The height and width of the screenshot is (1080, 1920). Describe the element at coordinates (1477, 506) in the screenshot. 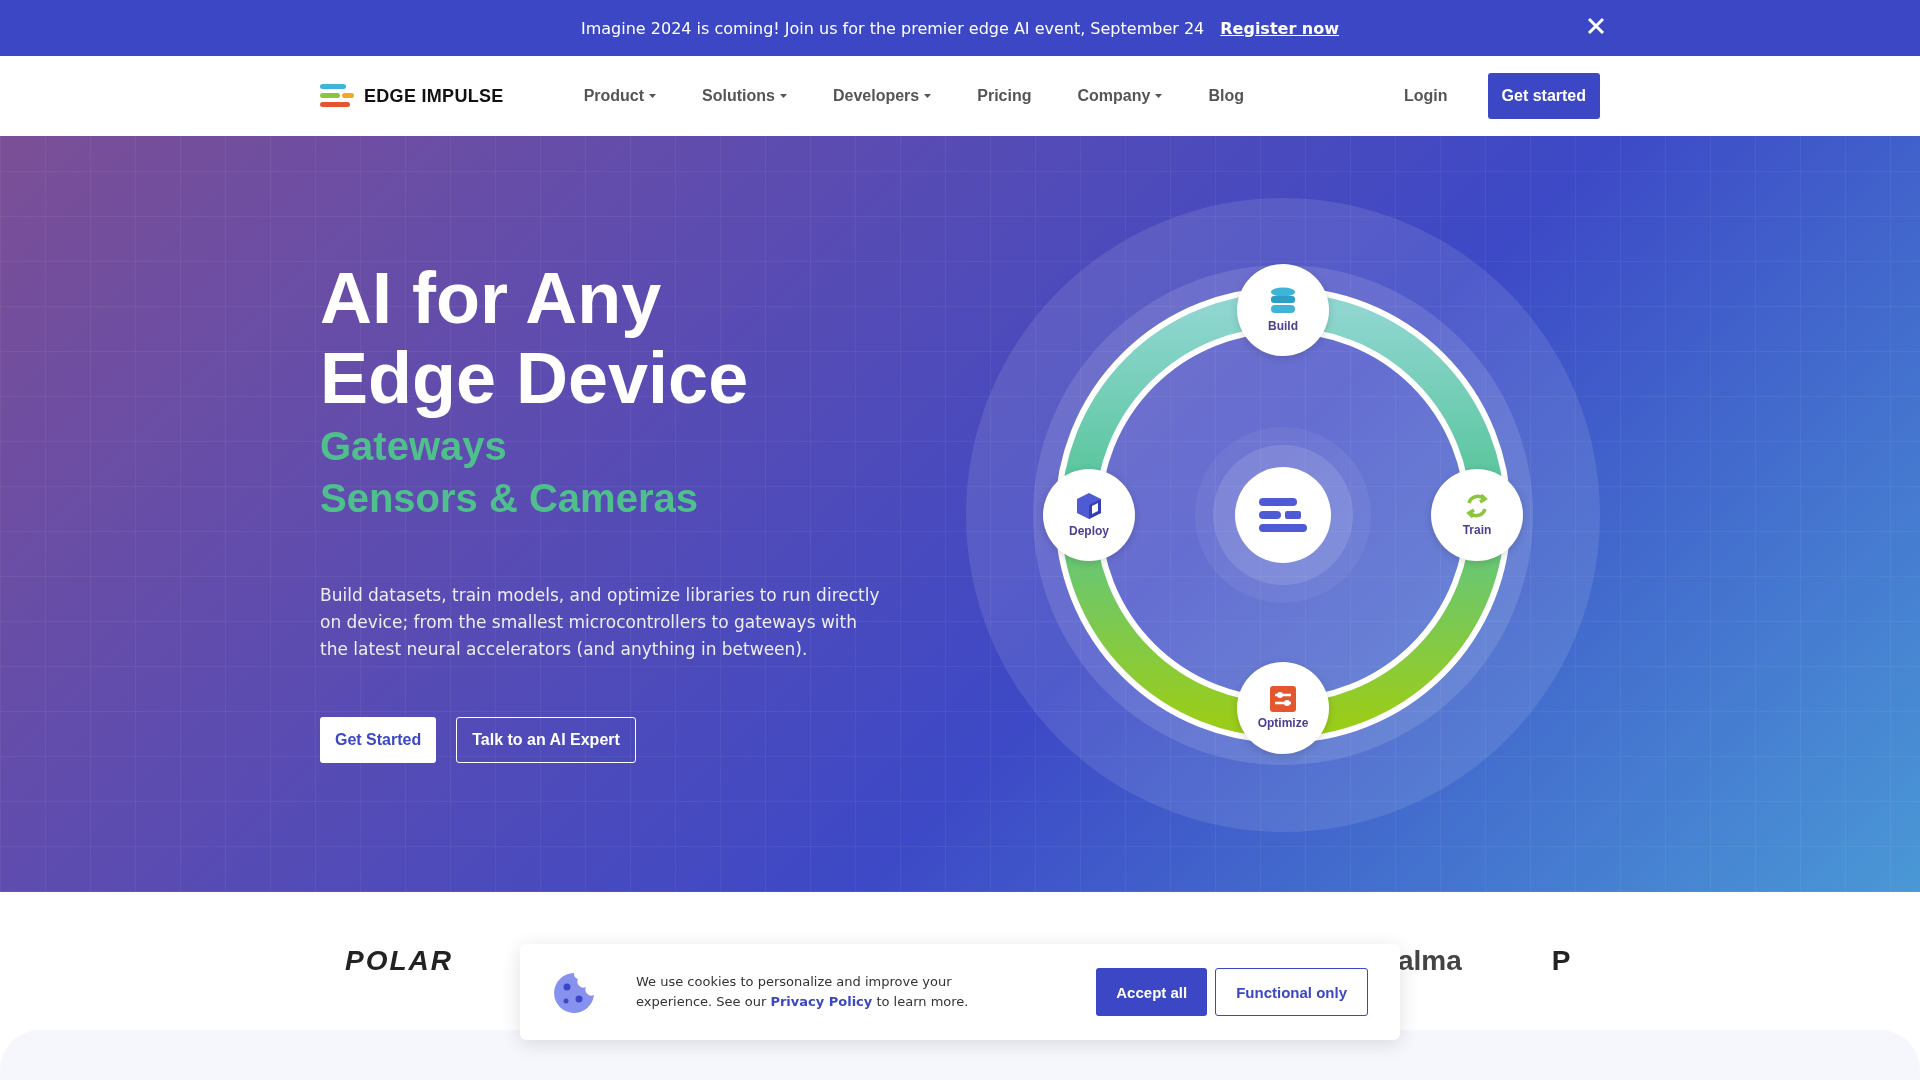

I see `cycle-arrows-icon` at that location.